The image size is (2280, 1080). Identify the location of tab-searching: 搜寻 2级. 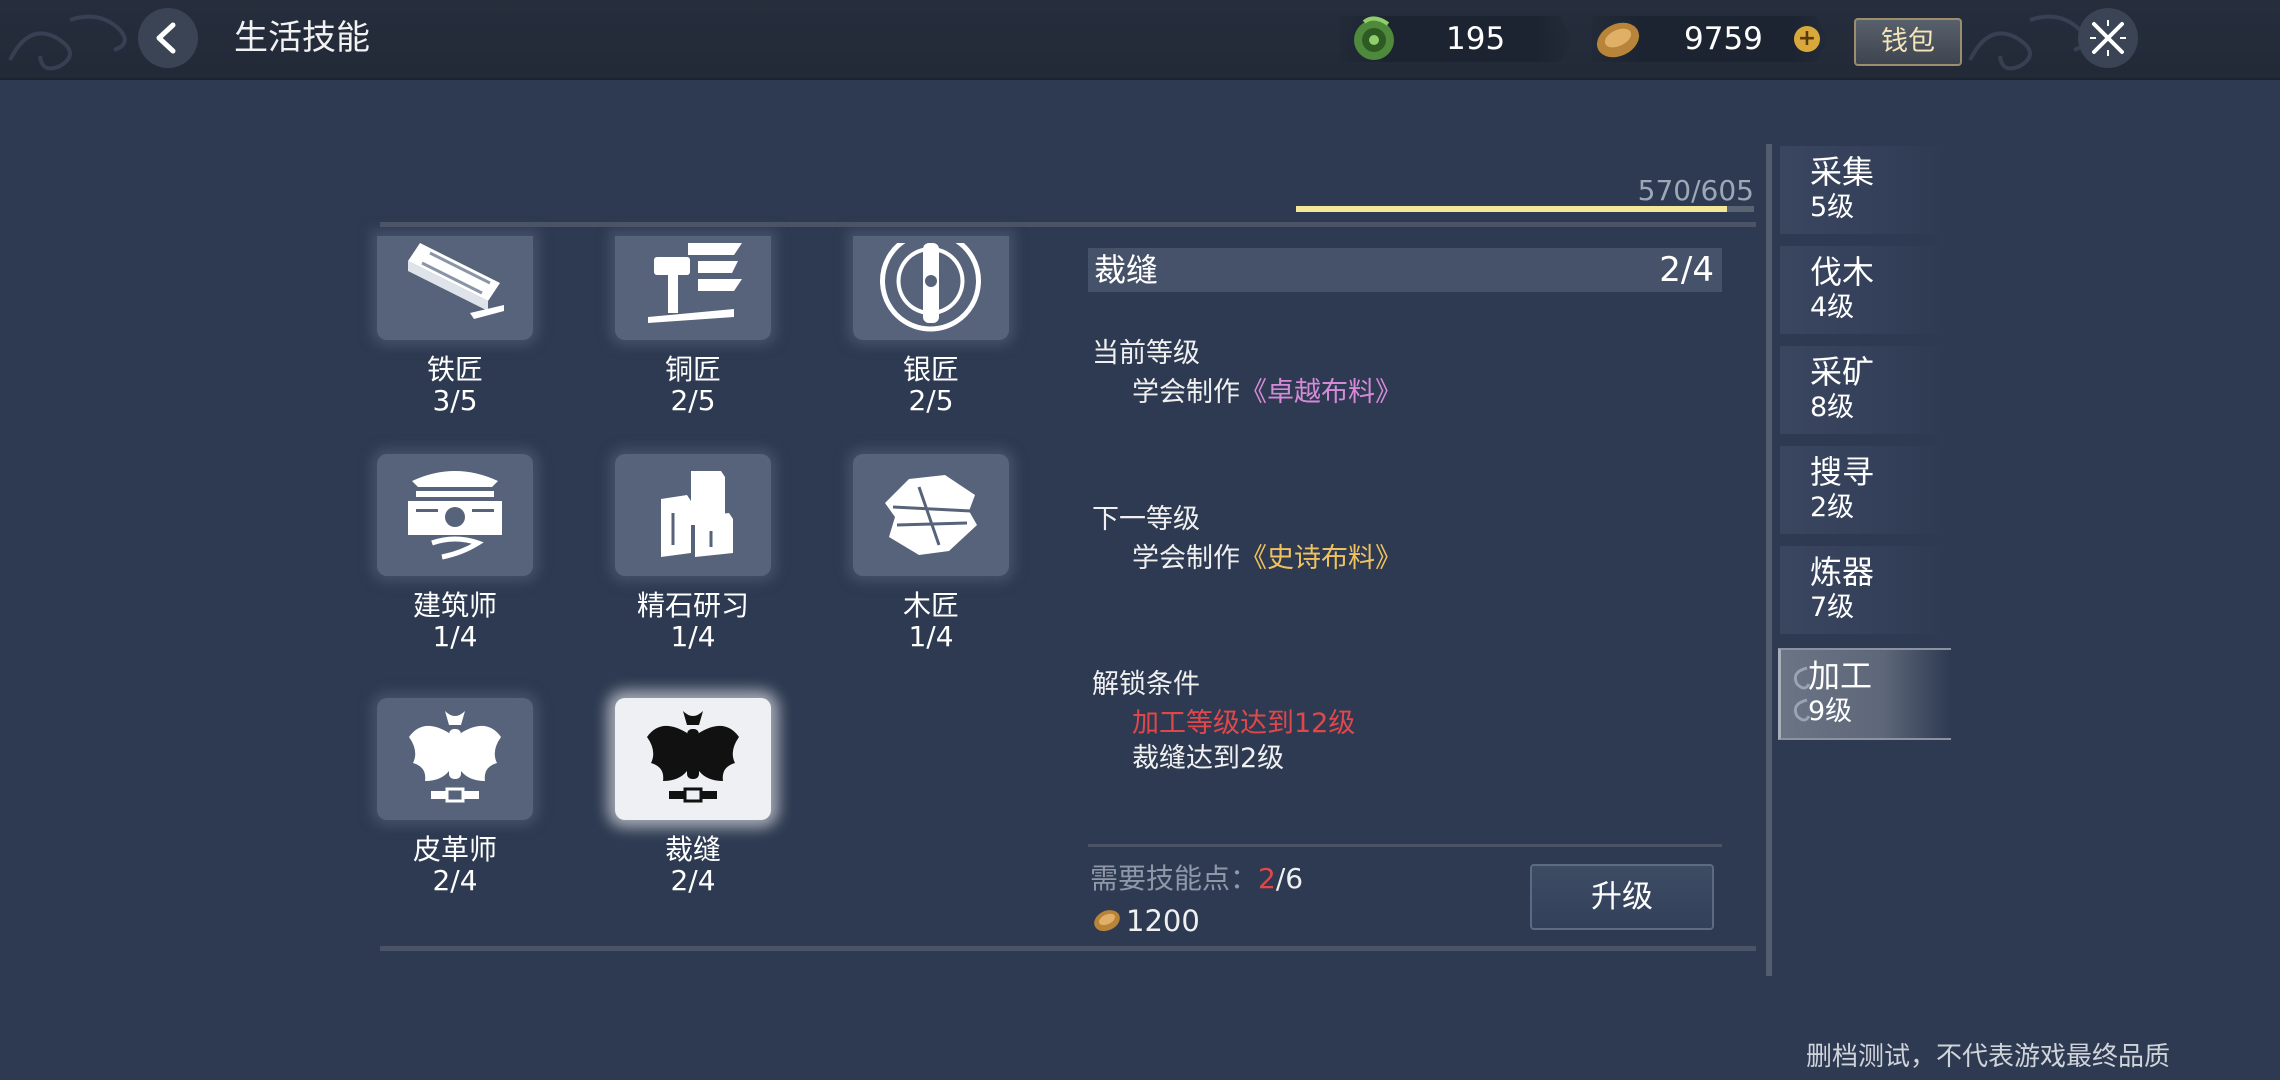
(1865, 490).